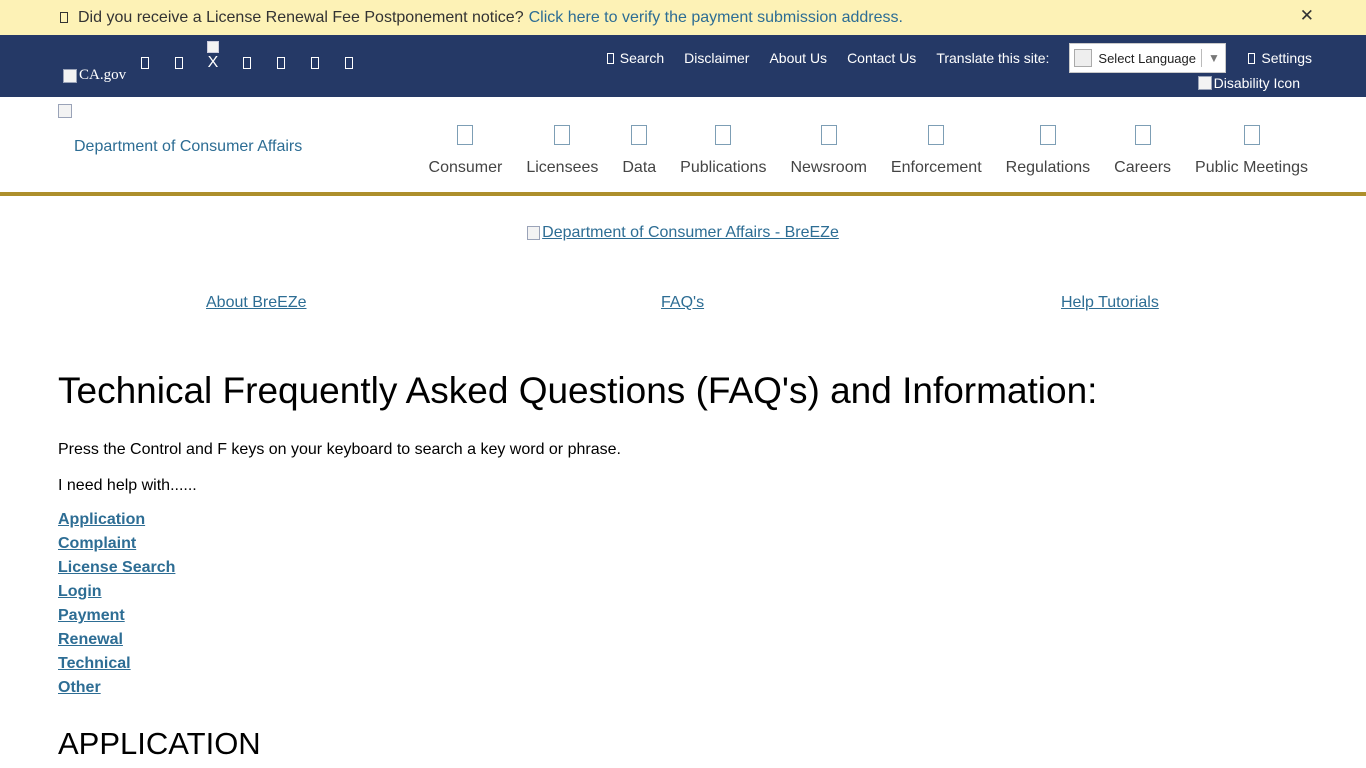 The height and width of the screenshot is (768, 1366). I want to click on google-translate-icon, so click(1083, 58).